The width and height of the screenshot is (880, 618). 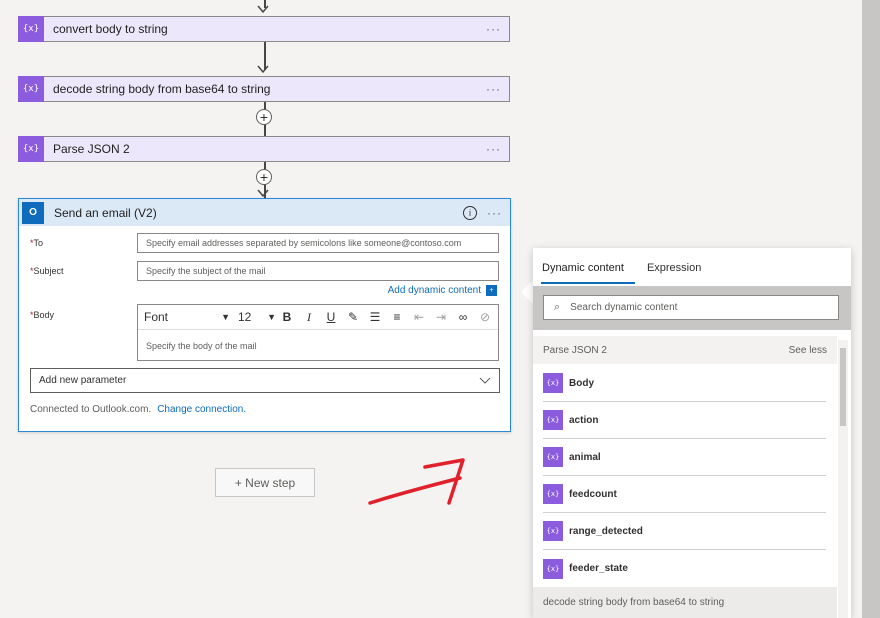 I want to click on group-header: Parse JSON 2 See less, so click(x=685, y=350).